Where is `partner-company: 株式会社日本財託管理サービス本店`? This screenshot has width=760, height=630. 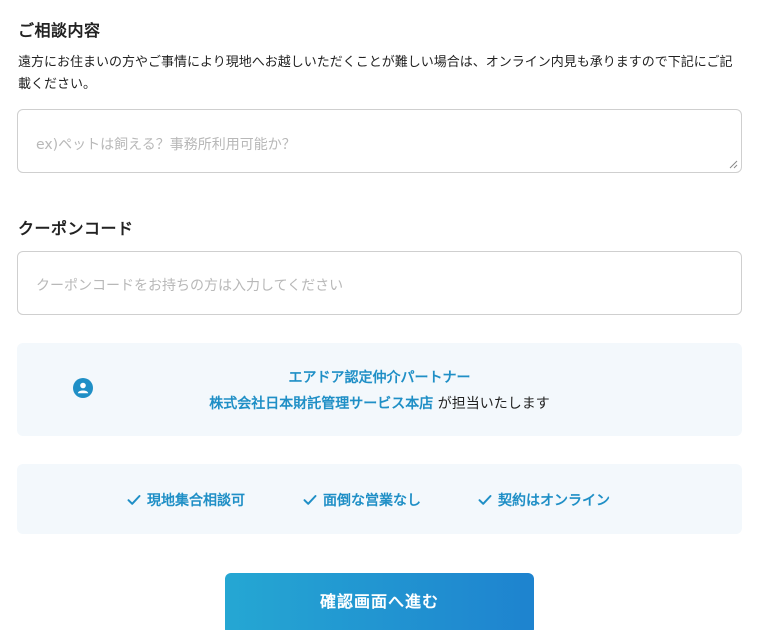
partner-company: 株式会社日本財託管理サービス本店 is located at coordinates (321, 404).